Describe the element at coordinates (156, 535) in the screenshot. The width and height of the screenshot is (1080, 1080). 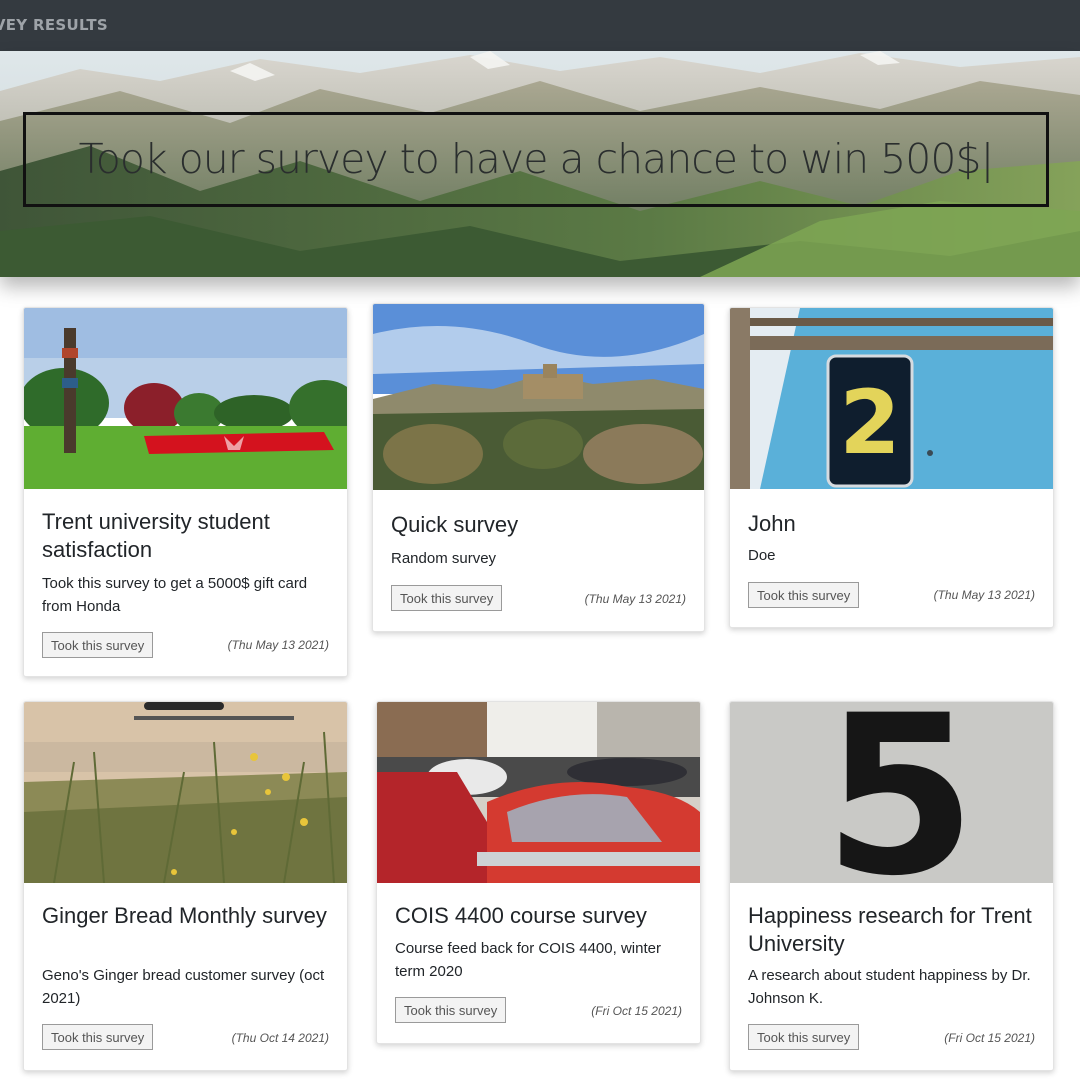
I see `survey-card-title: Trent university student satisfaction` at that location.